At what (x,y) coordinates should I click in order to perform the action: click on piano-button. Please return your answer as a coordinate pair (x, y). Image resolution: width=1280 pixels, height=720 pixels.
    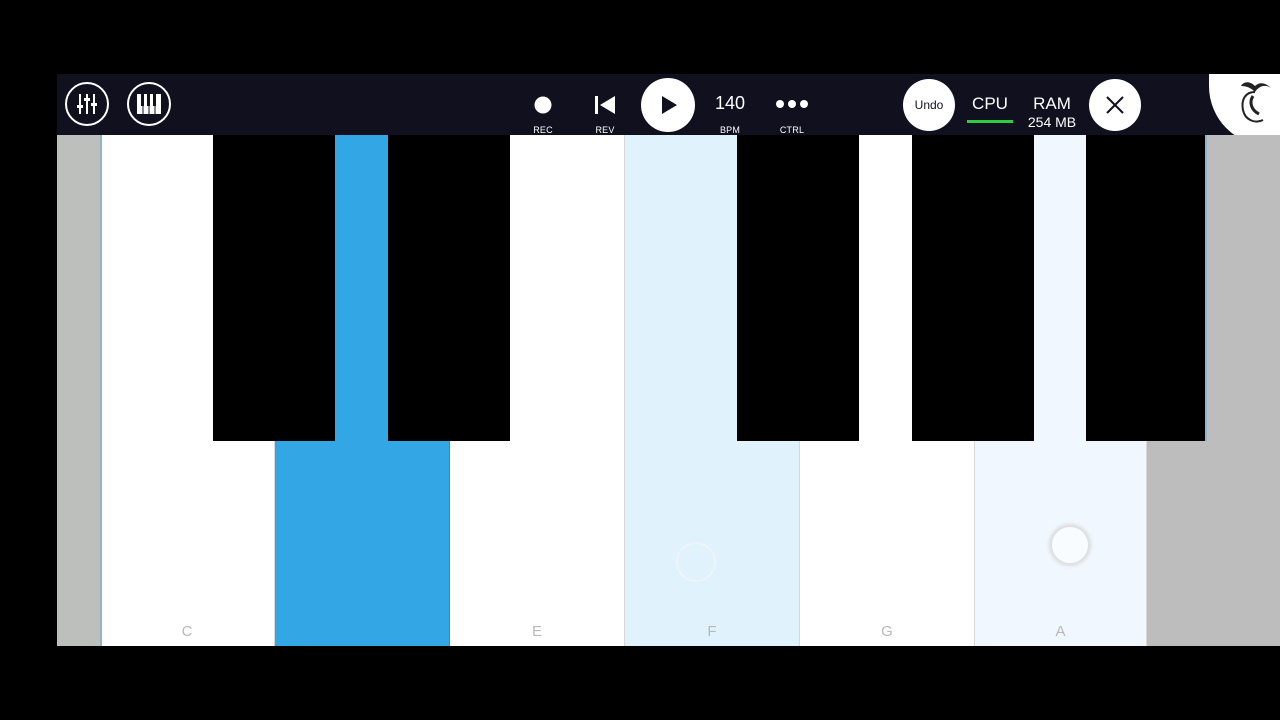
    Looking at the image, I should click on (149, 104).